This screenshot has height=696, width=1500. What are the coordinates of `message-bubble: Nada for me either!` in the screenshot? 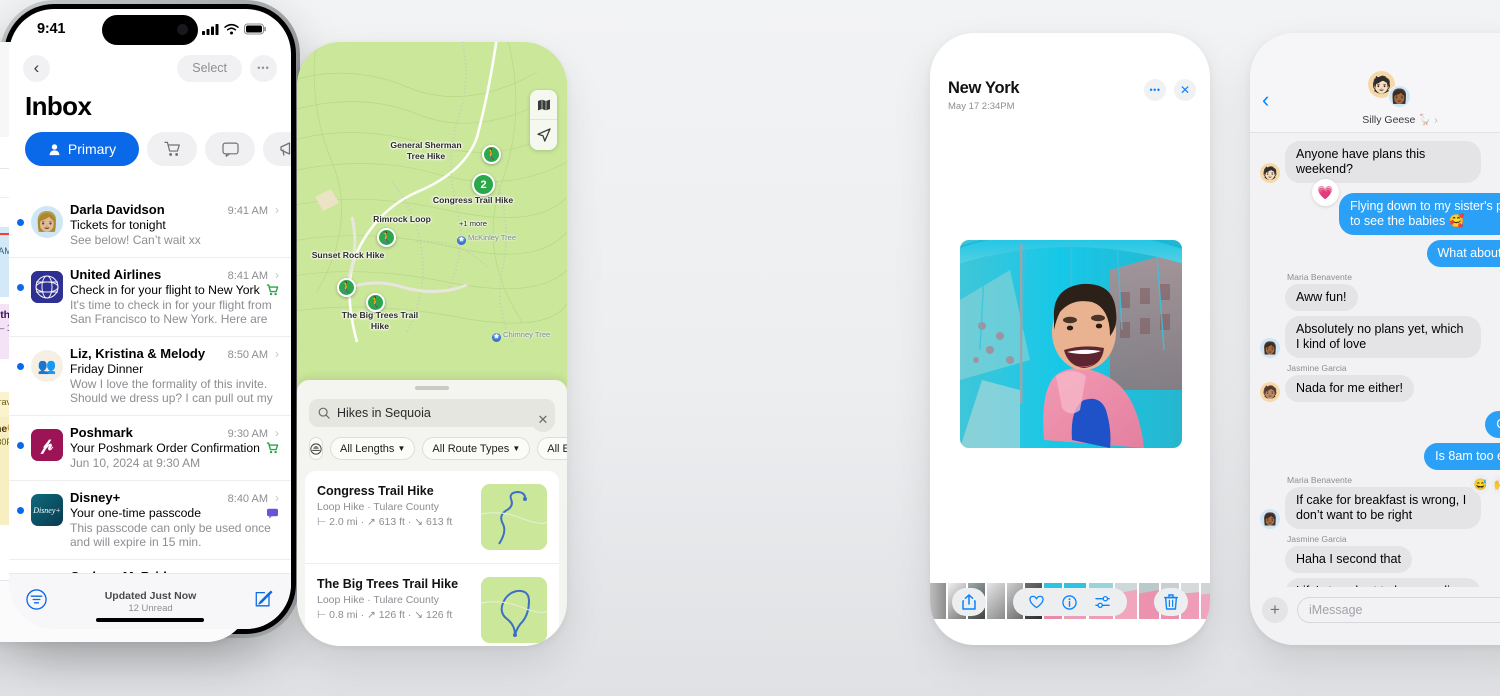 It's located at (1349, 388).